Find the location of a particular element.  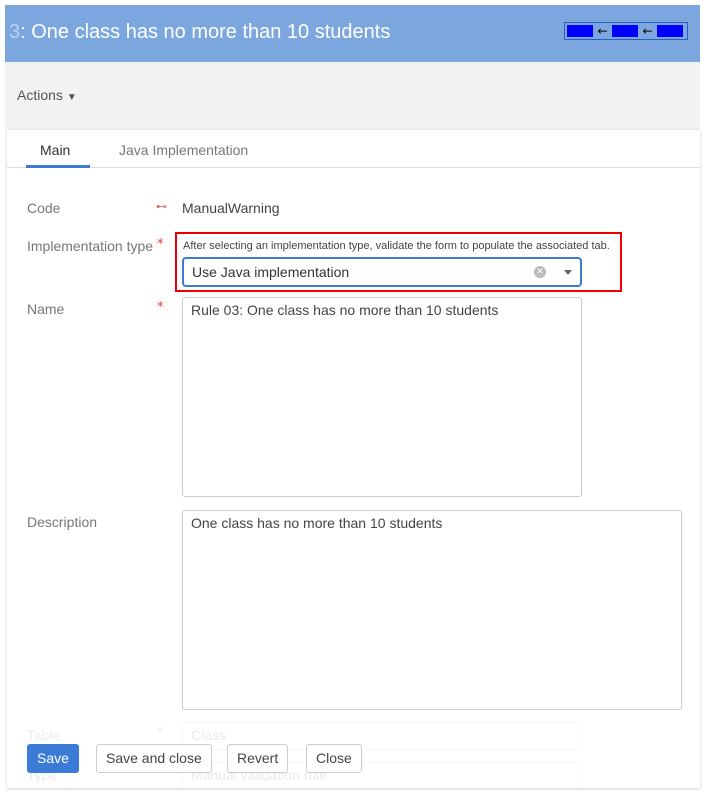

close-button: Close is located at coordinates (334, 758).